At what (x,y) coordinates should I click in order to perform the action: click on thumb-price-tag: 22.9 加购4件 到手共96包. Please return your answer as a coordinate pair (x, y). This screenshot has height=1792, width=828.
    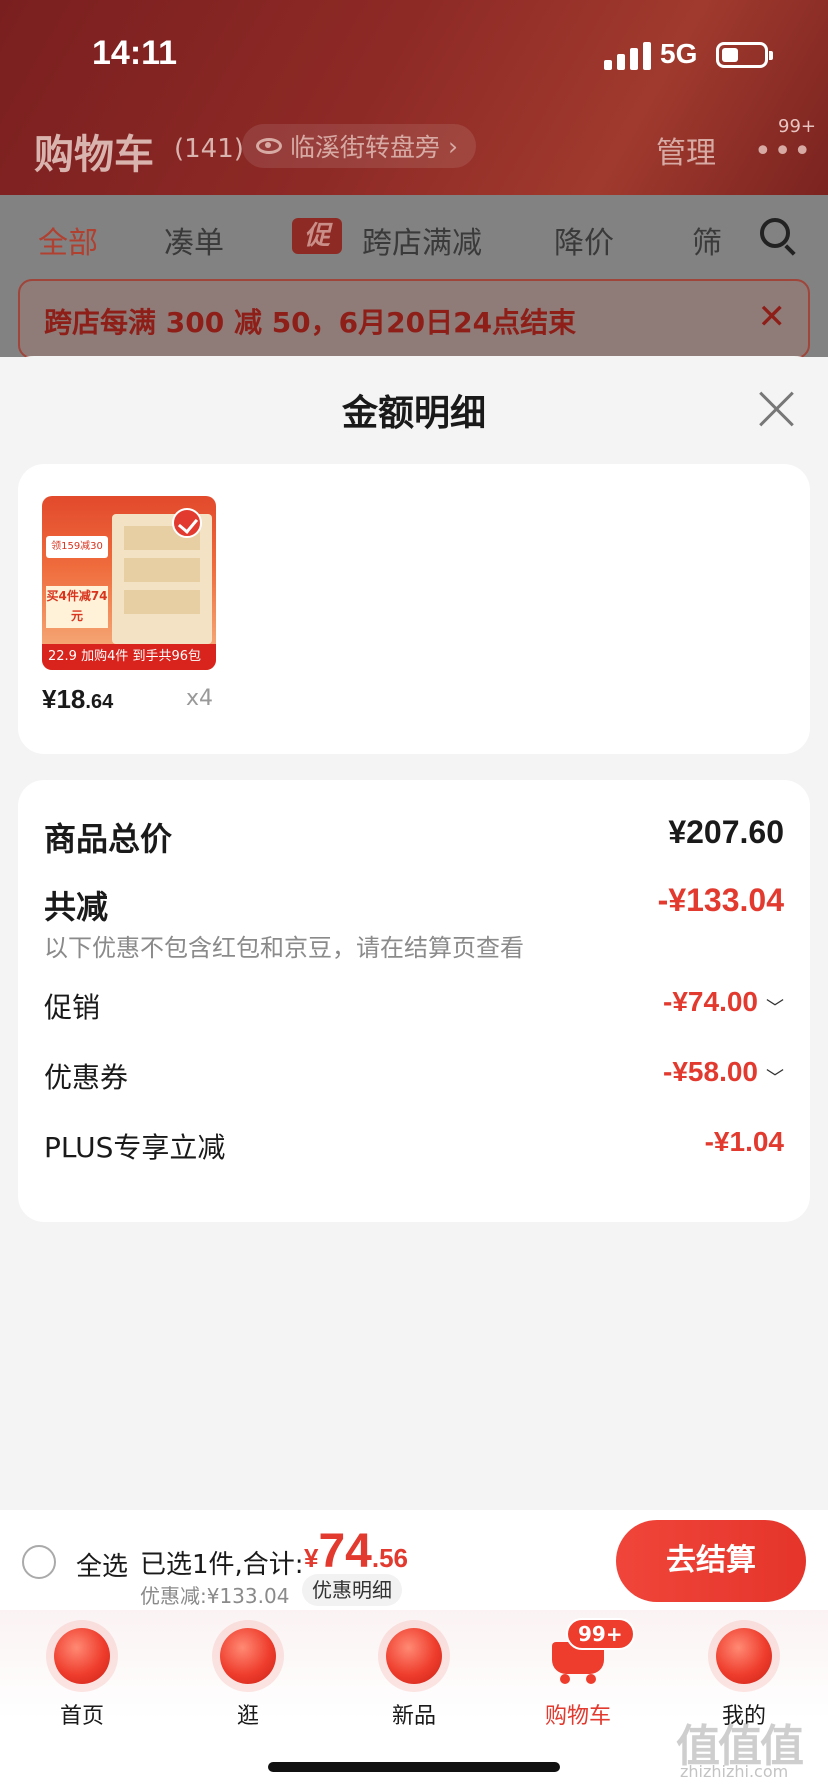
    Looking at the image, I should click on (129, 657).